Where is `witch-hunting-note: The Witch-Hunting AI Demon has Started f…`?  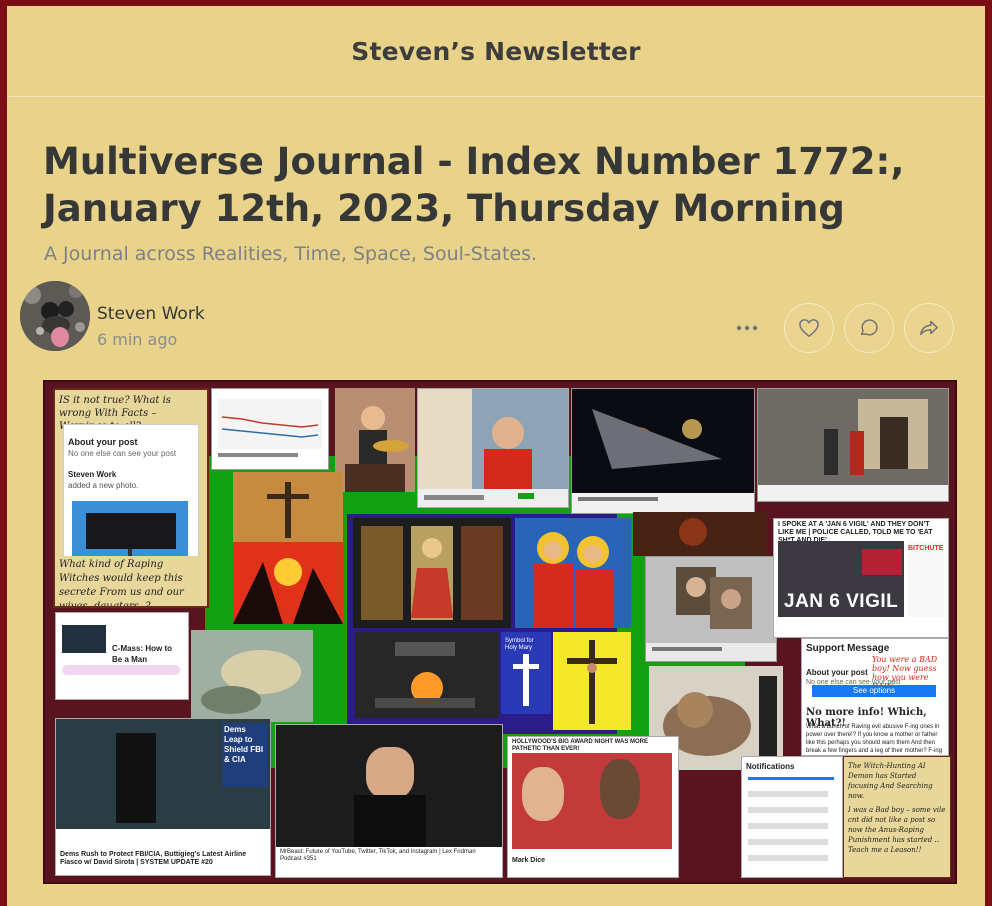
witch-hunting-note: The Witch-Hunting AI Demon has Started f… is located at coordinates (897, 817).